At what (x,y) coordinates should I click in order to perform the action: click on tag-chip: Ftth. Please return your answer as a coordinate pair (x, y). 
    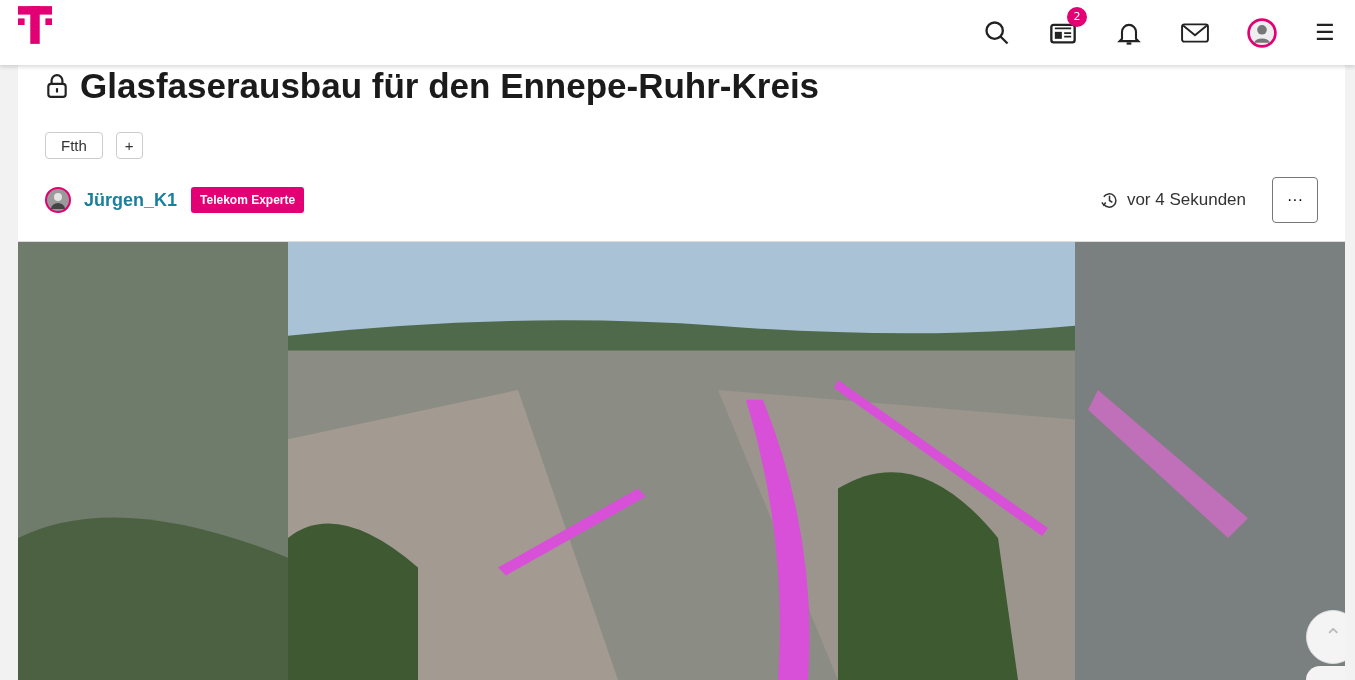
    Looking at the image, I should click on (74, 145).